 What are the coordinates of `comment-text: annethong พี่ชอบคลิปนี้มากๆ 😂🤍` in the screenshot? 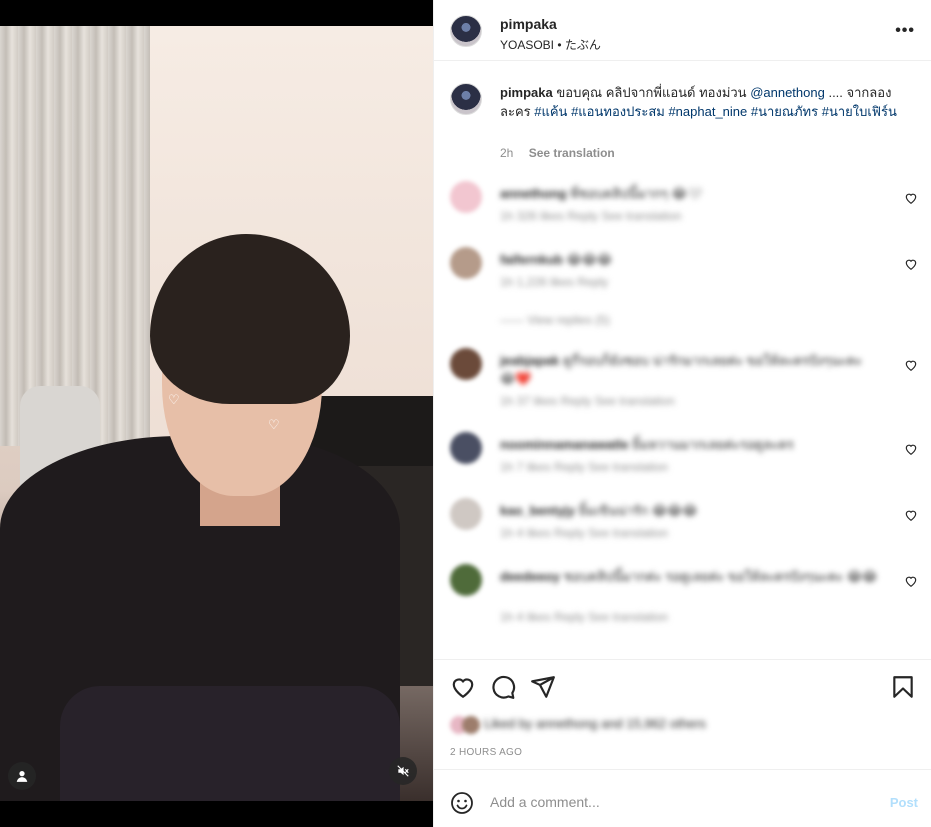 It's located at (602, 193).